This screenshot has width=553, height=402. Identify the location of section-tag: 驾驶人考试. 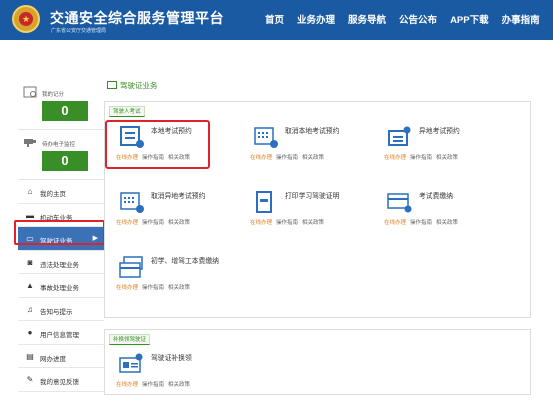
(127, 111).